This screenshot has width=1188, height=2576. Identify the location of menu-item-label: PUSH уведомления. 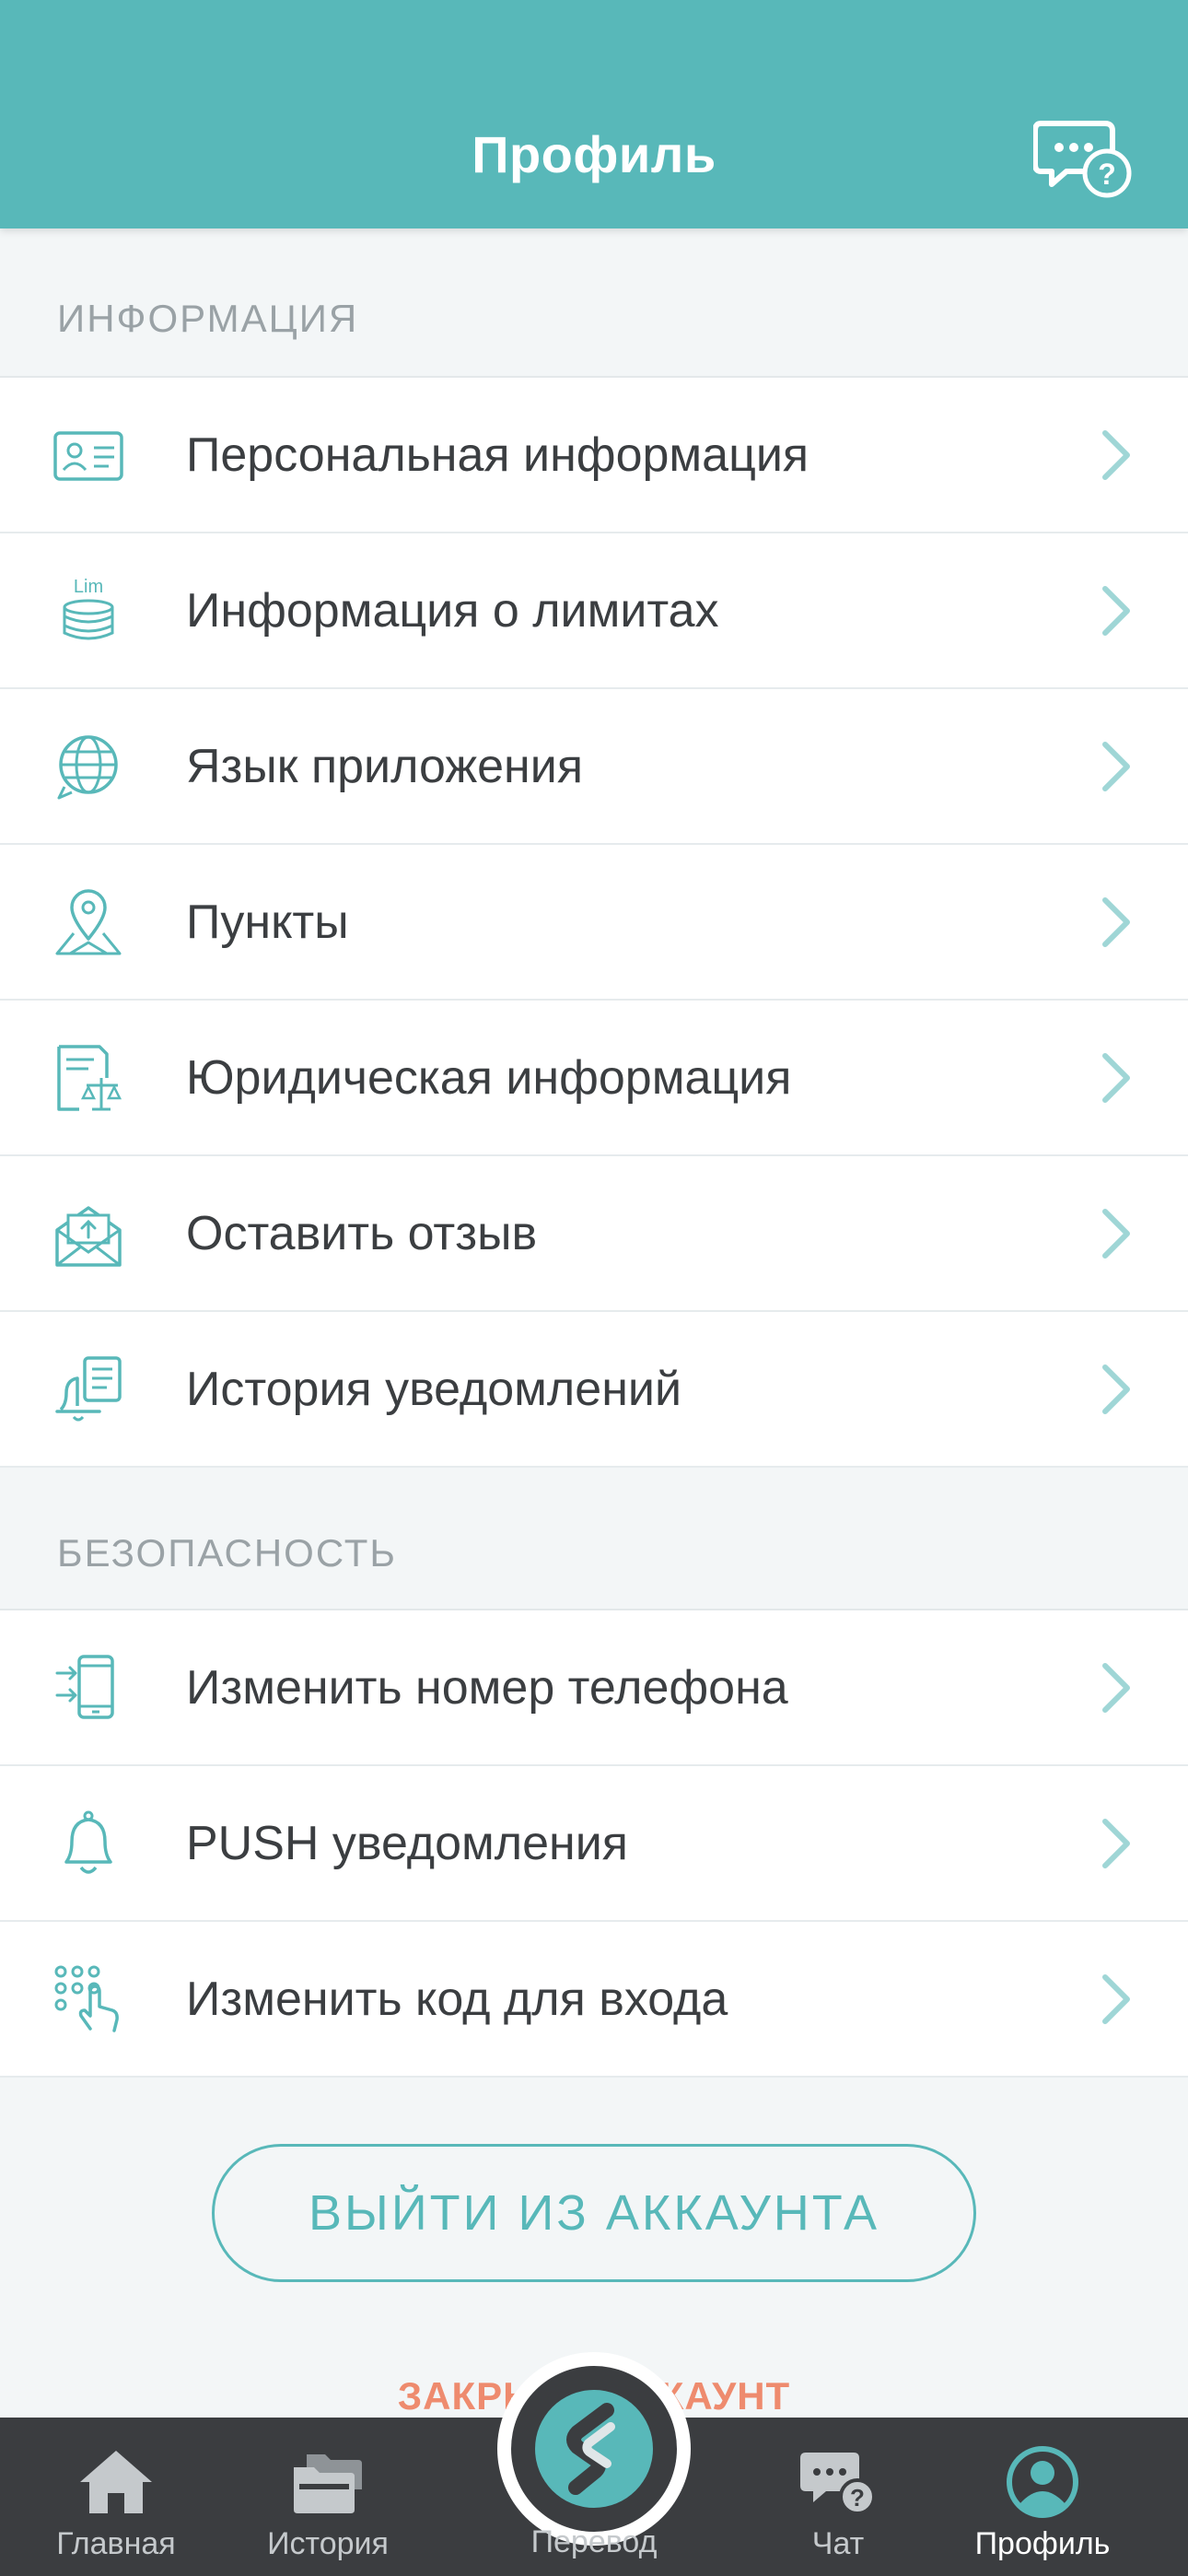
(407, 1843).